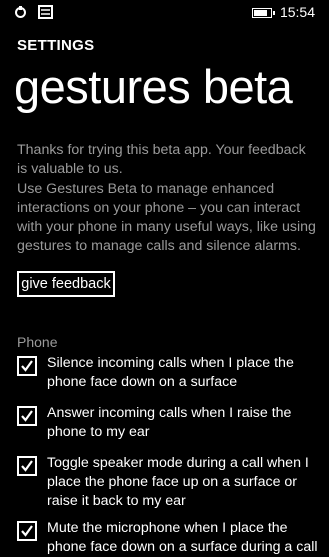 This screenshot has height=557, width=329. I want to click on battery-icon, so click(263, 13).